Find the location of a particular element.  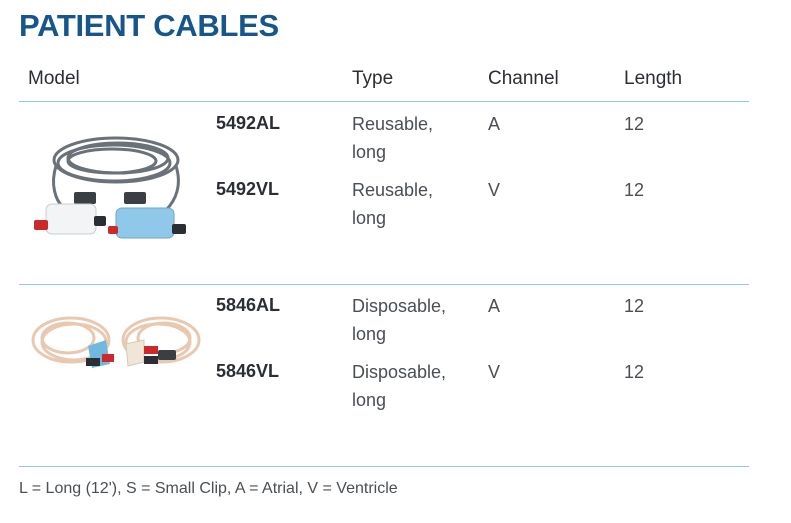

header-model: Model is located at coordinates (54, 78).